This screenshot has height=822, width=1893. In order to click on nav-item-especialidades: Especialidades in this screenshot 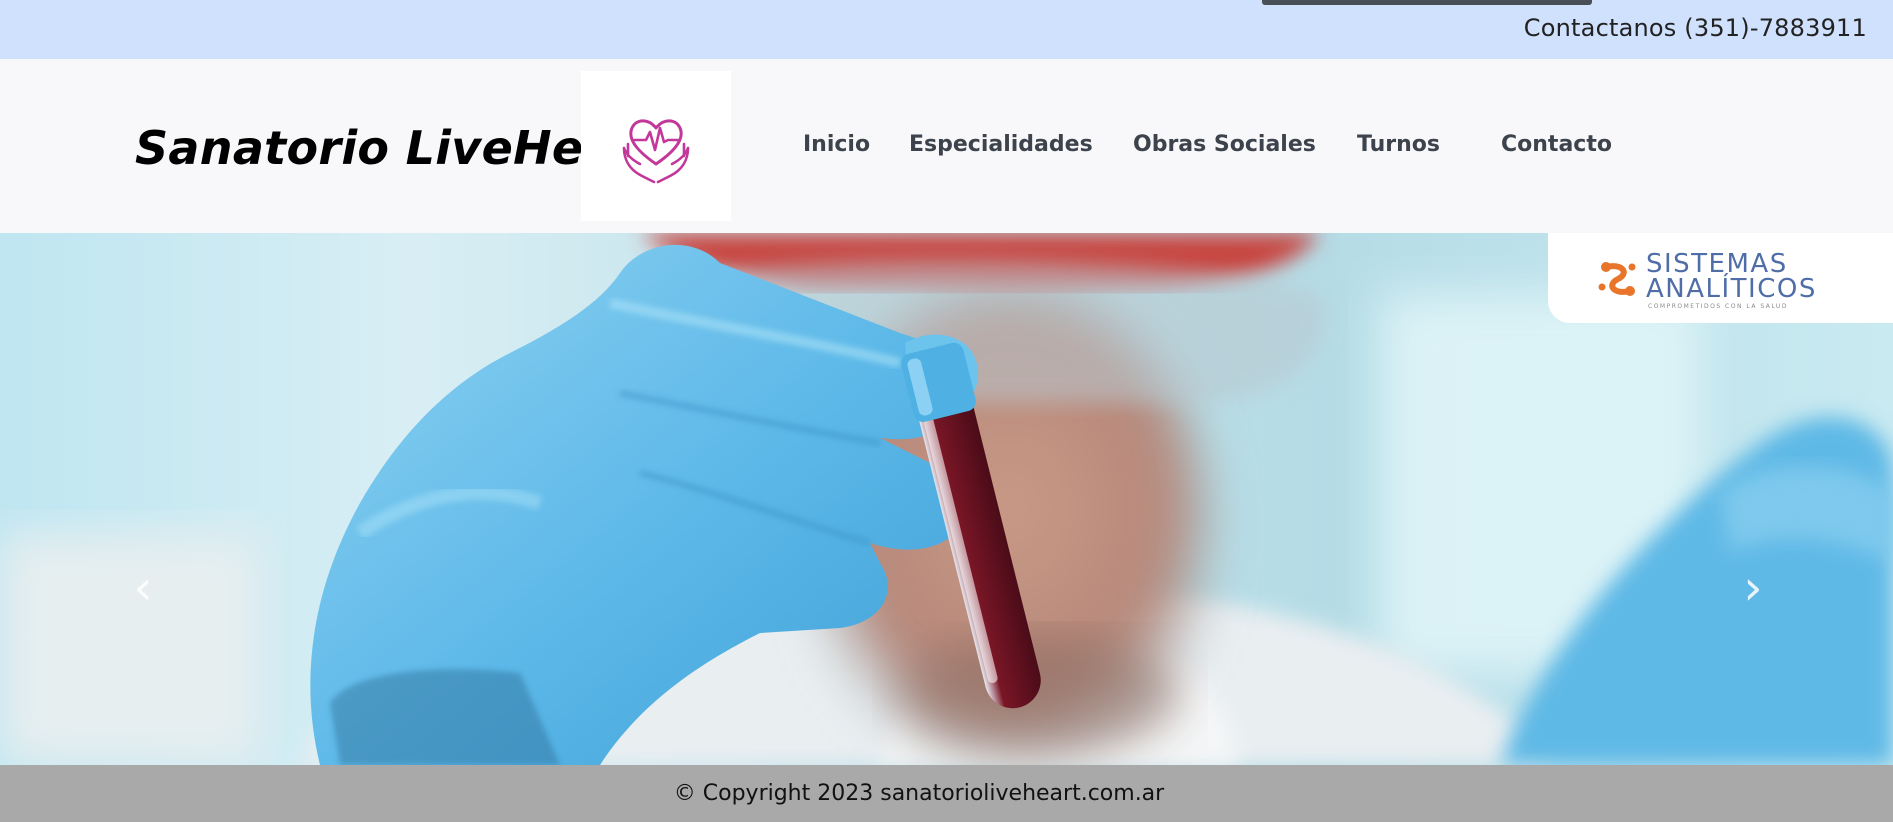, I will do `click(1001, 144)`.